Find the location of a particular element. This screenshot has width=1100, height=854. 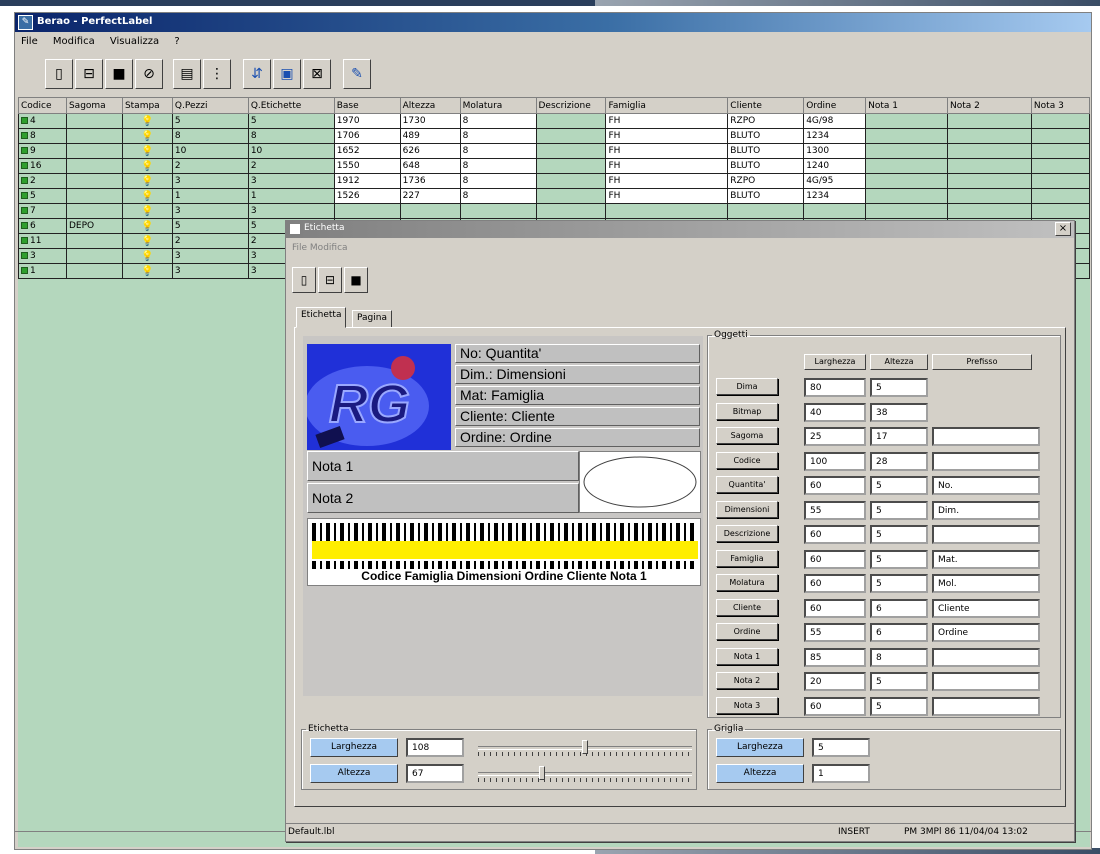

table-cell: 1730 is located at coordinates (430, 121).